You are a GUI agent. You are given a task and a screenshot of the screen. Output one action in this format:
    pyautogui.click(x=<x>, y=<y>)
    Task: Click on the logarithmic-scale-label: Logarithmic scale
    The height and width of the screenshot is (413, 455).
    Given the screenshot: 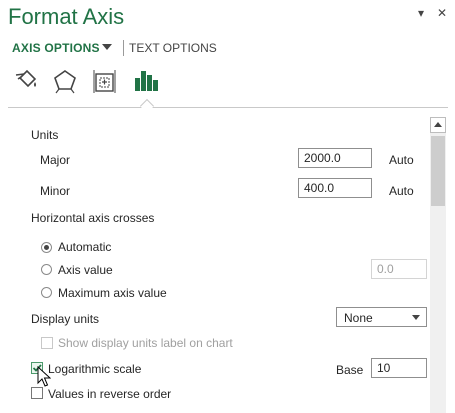 What is the action you would take?
    pyautogui.click(x=94, y=369)
    